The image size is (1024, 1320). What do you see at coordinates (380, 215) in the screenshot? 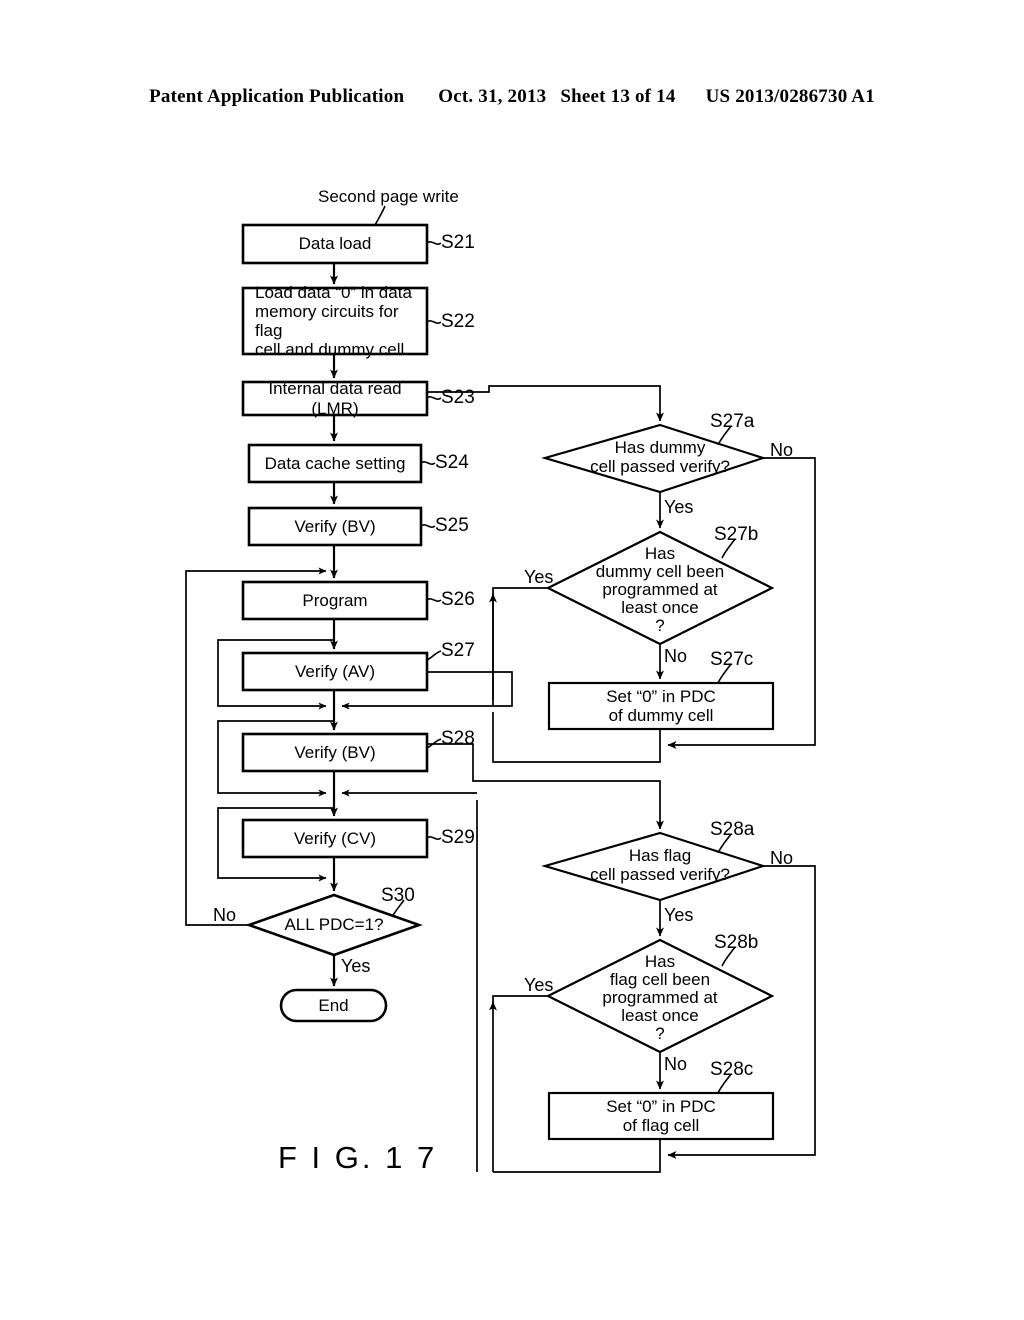
I see `entry-leader` at bounding box center [380, 215].